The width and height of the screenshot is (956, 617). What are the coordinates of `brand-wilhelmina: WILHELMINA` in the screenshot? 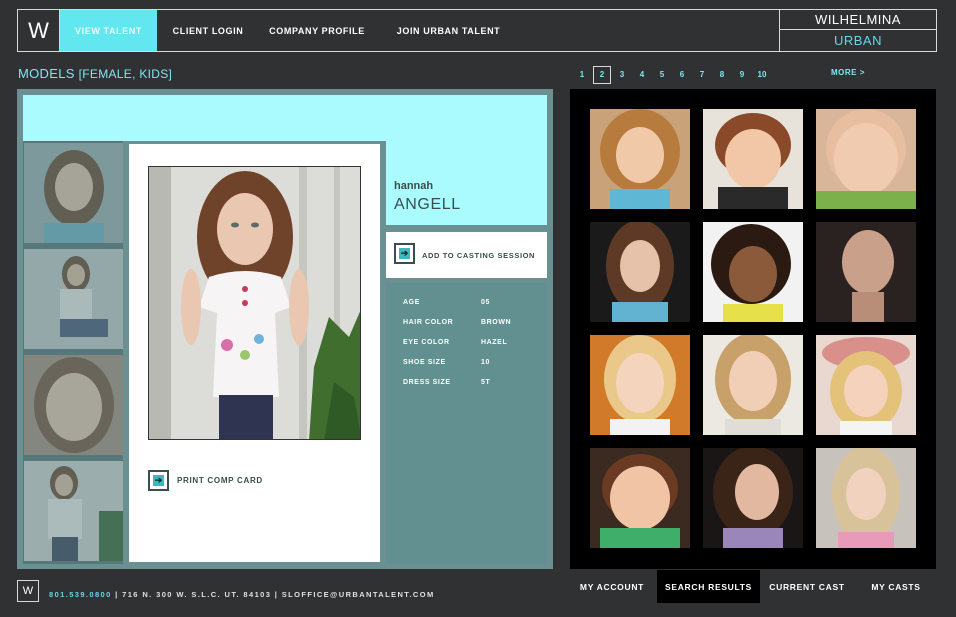 It's located at (858, 20).